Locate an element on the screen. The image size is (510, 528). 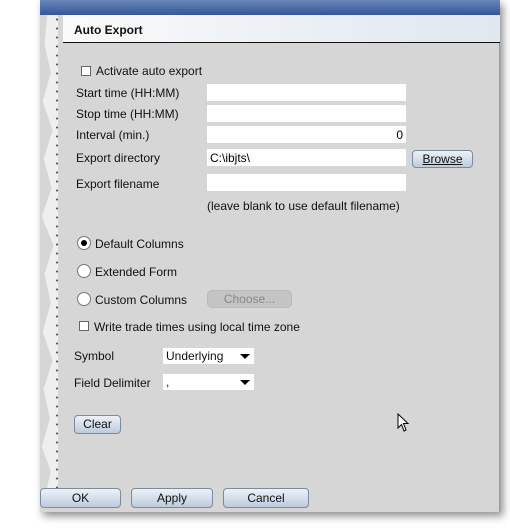
filename-hint: (leave blank to use default filename) is located at coordinates (303, 206).